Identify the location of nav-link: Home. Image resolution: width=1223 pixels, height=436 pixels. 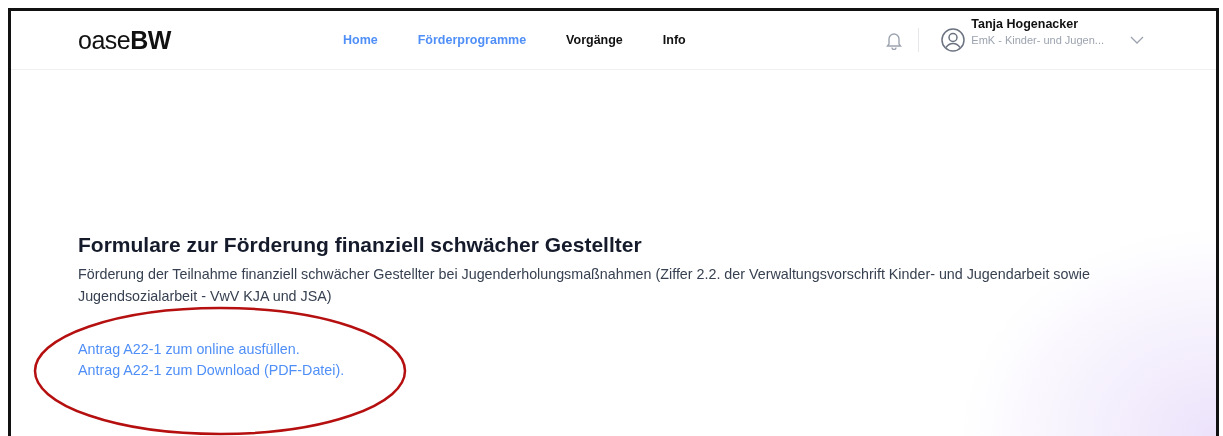
(360, 40).